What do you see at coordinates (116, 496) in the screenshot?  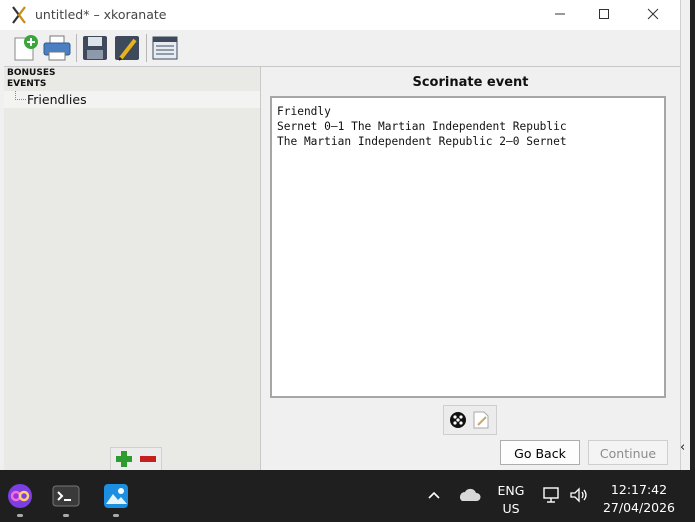 I see `photos-app-icon` at bounding box center [116, 496].